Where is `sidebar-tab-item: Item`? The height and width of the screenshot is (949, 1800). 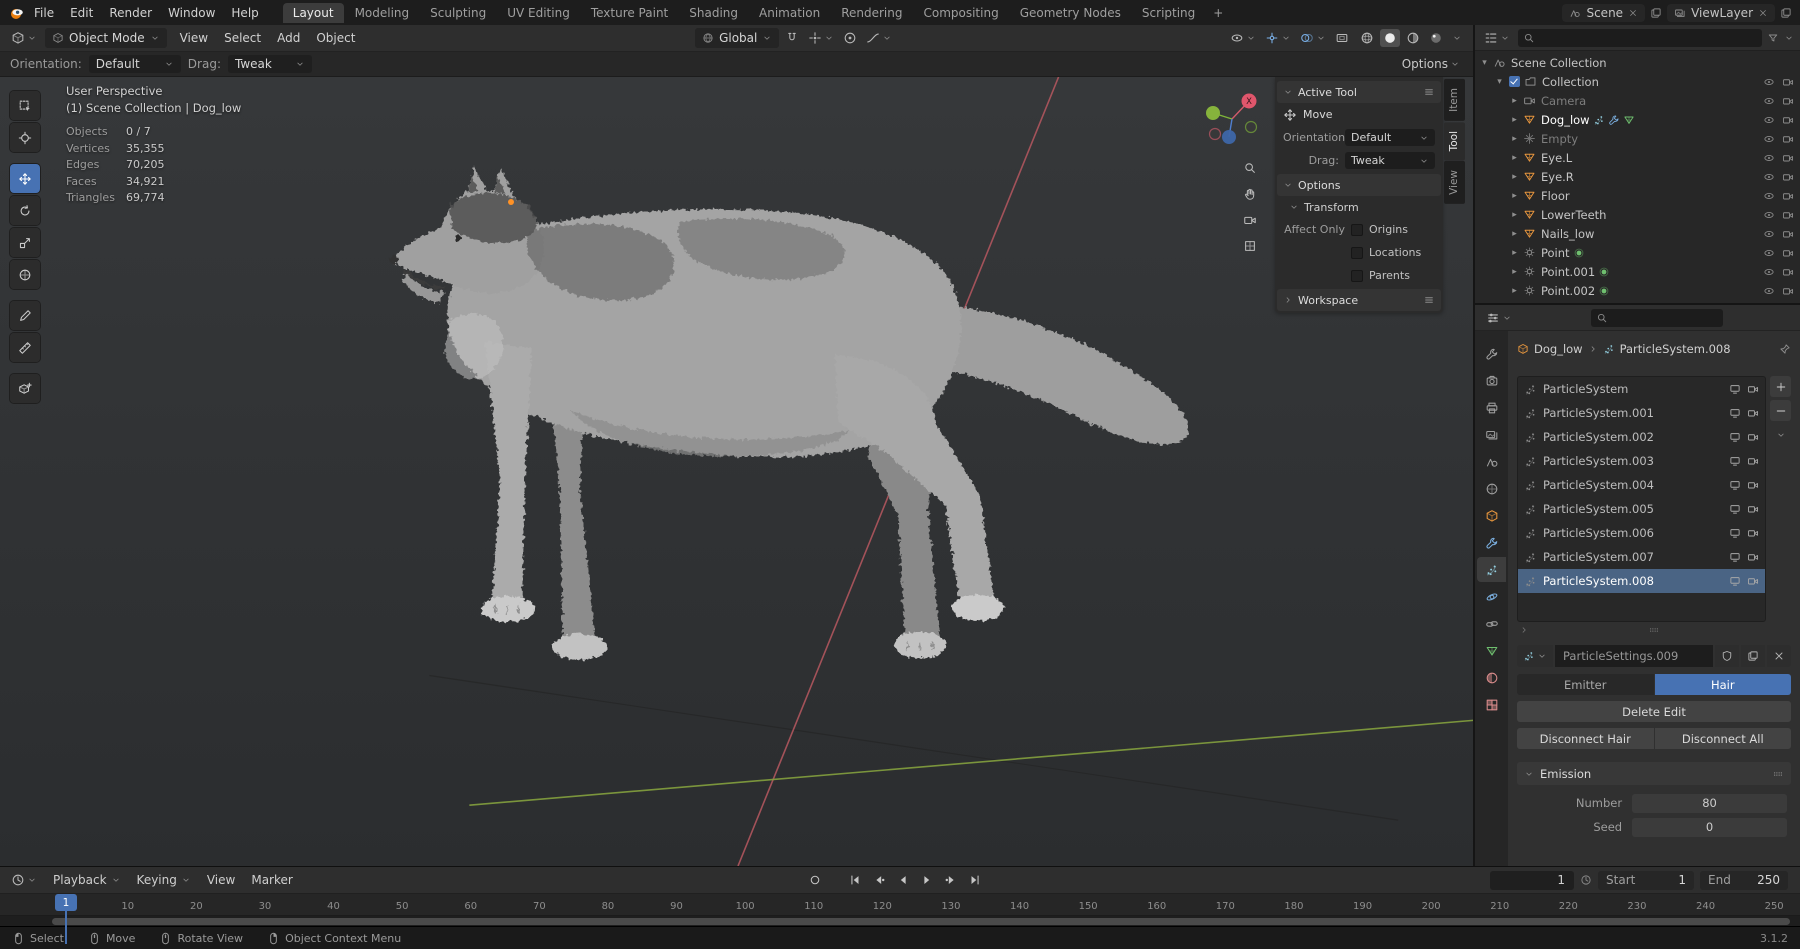
sidebar-tab-item: Item is located at coordinates (1454, 100).